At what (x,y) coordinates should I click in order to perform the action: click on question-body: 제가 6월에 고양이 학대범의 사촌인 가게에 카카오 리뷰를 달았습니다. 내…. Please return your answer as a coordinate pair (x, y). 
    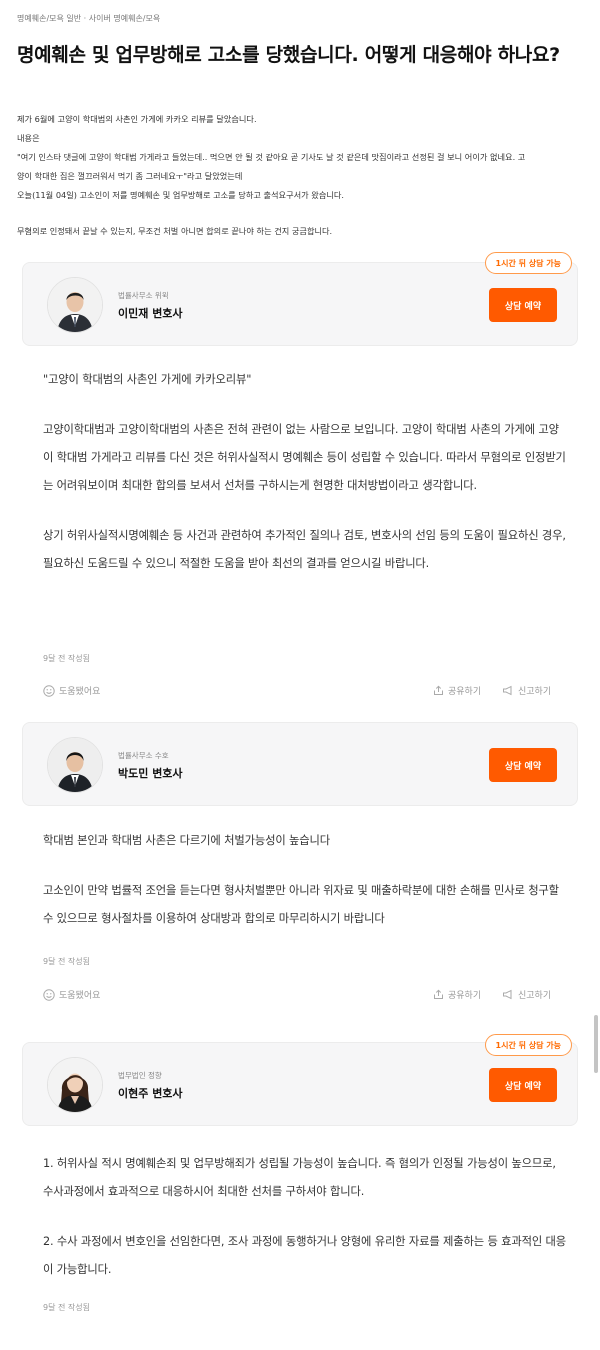
    Looking at the image, I should click on (304, 175).